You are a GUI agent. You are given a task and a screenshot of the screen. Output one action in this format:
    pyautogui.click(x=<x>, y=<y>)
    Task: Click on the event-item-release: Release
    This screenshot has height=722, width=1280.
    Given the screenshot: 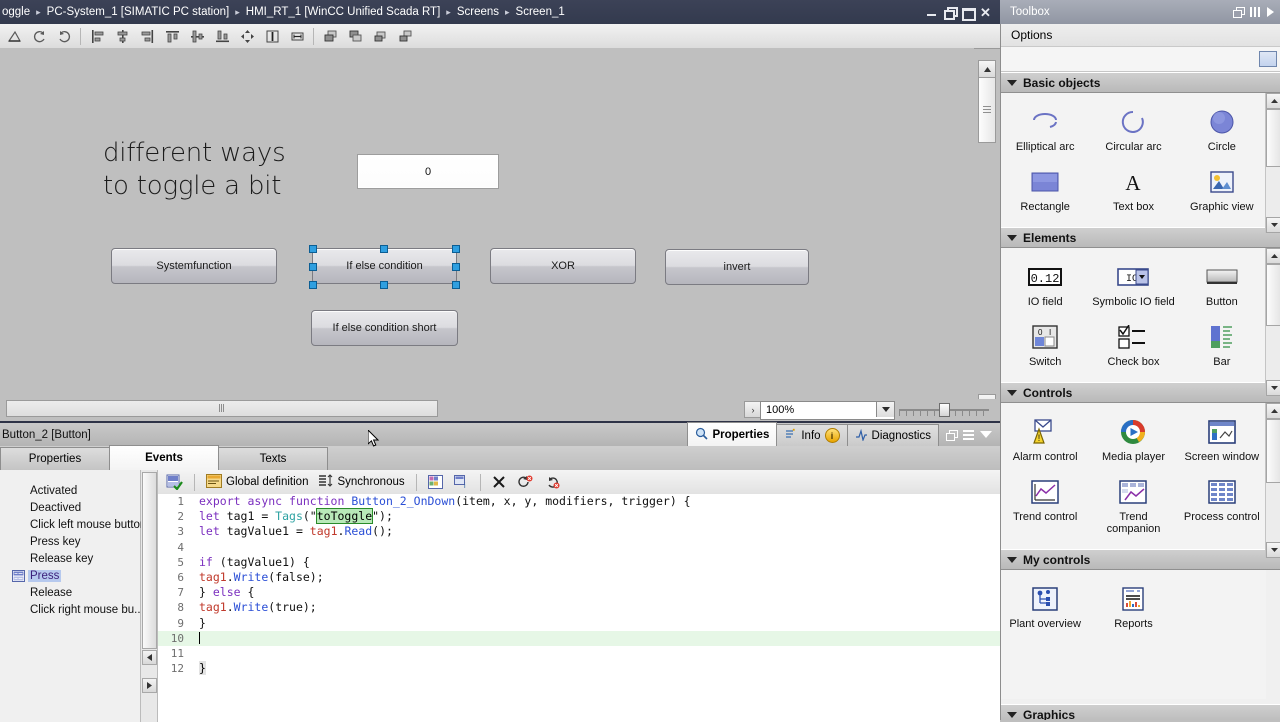 What is the action you would take?
    pyautogui.click(x=70, y=592)
    